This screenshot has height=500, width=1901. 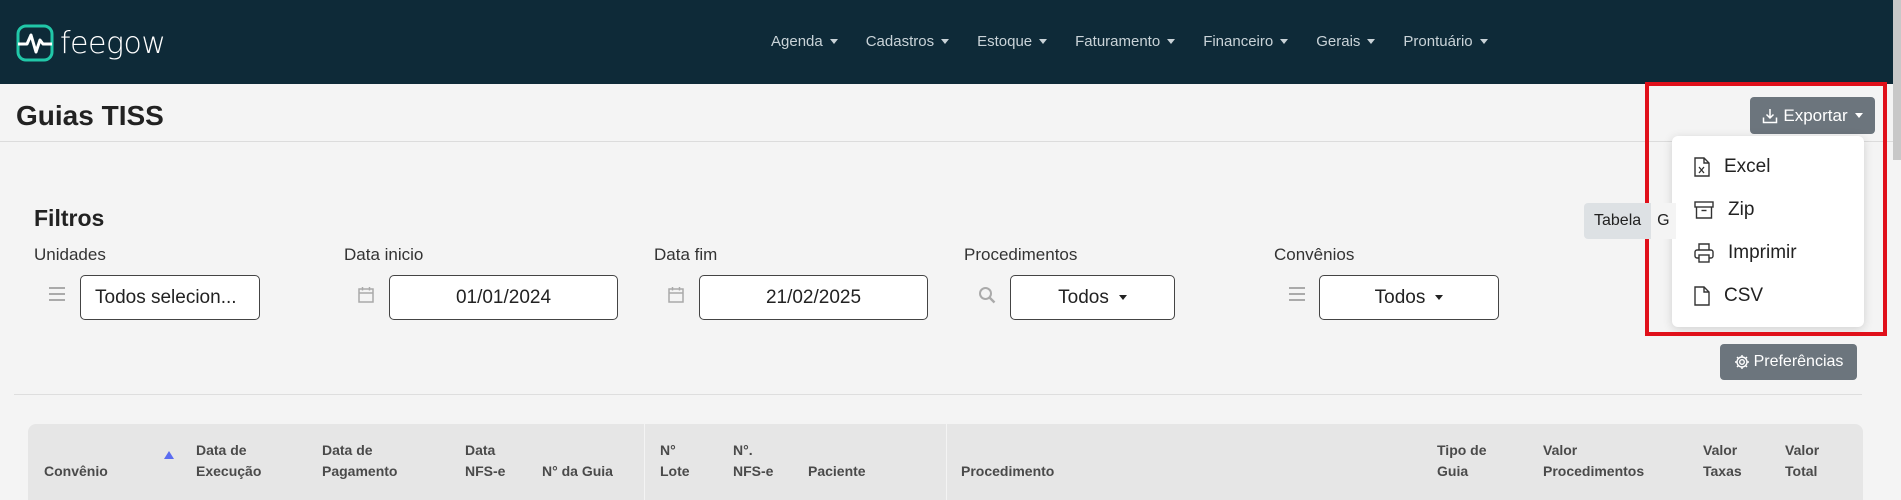 What do you see at coordinates (169, 455) in the screenshot?
I see `sort-asc-icon` at bounding box center [169, 455].